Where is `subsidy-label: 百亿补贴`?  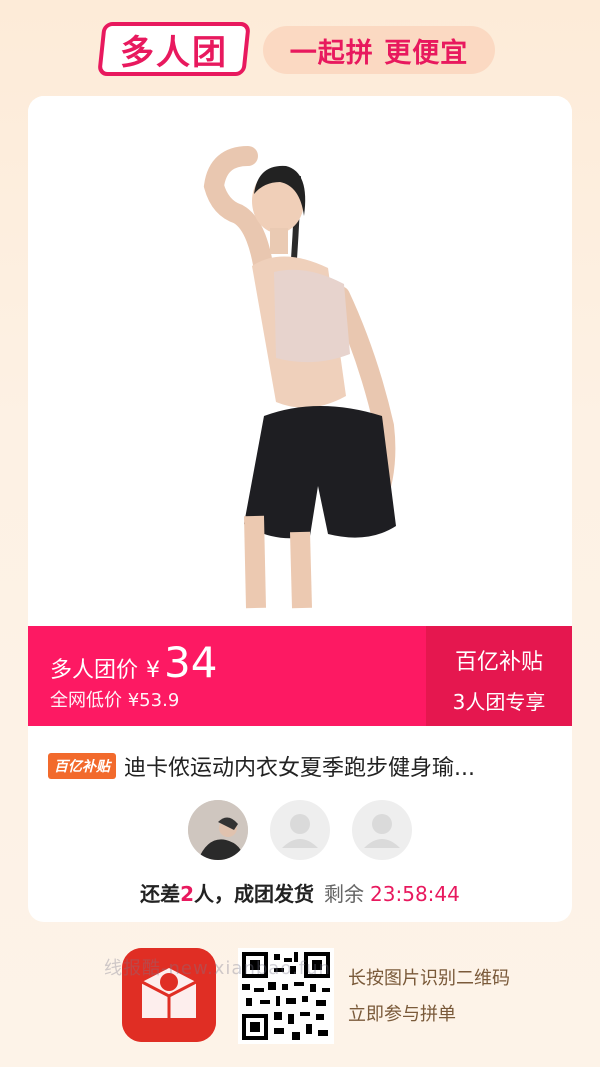 subsidy-label: 百亿补贴 is located at coordinates (498, 662).